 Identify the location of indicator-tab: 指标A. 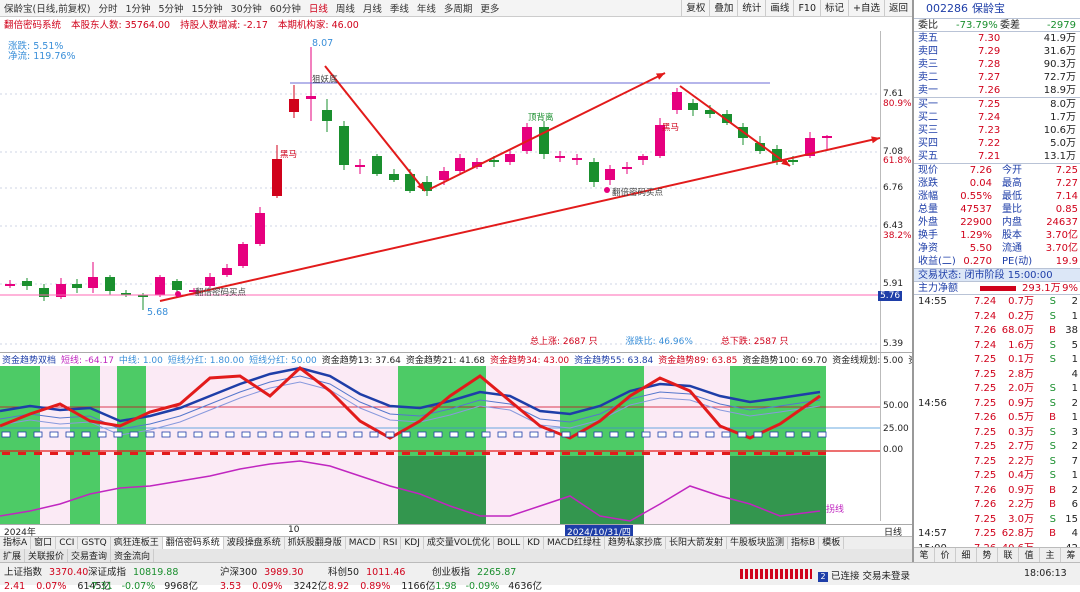
(16, 543).